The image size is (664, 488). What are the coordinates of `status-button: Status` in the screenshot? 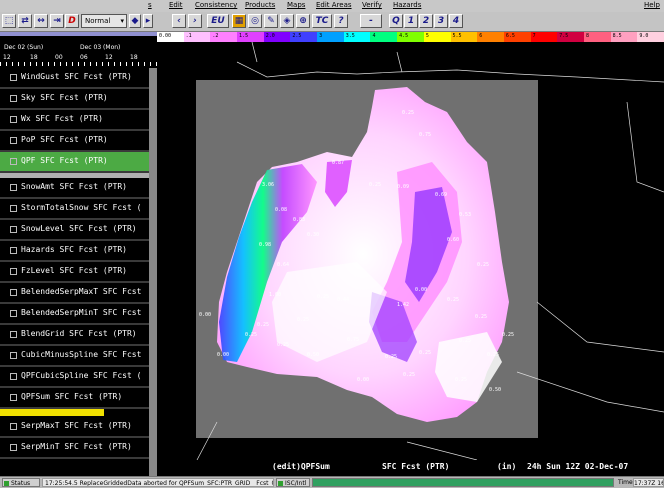 It's located at (21, 482).